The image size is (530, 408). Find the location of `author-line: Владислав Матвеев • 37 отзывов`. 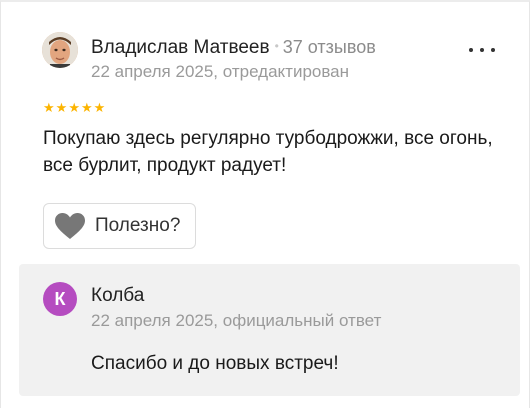

author-line: Владислав Матвеев • 37 отзывов is located at coordinates (233, 48).